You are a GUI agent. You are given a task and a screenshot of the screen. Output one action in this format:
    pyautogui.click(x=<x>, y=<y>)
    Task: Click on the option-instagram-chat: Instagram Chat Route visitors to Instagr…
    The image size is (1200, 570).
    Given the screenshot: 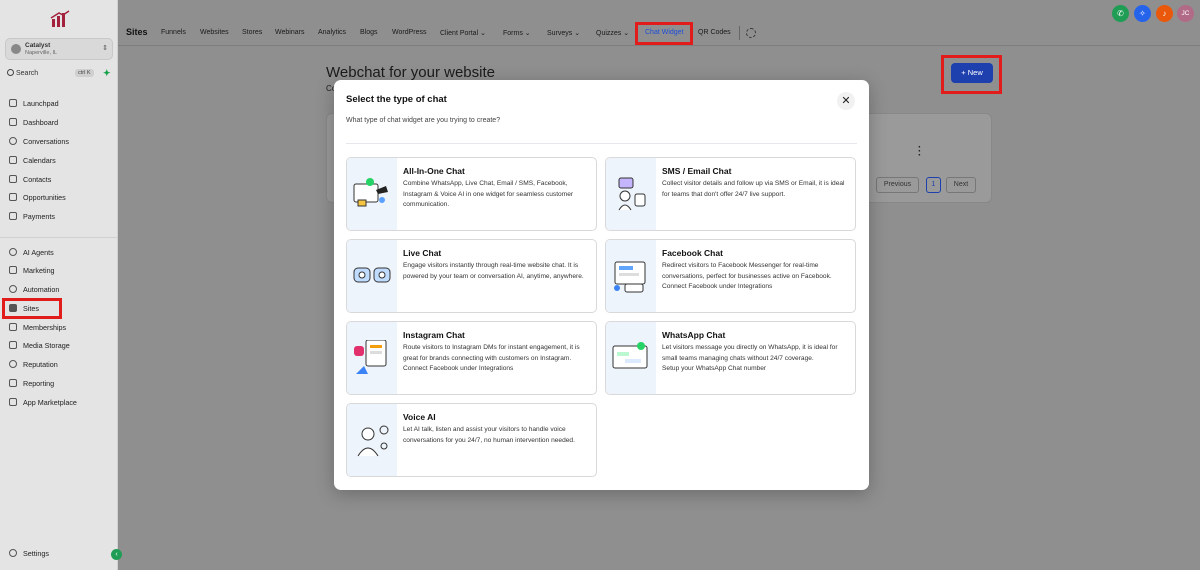 What is the action you would take?
    pyautogui.click(x=471, y=358)
    